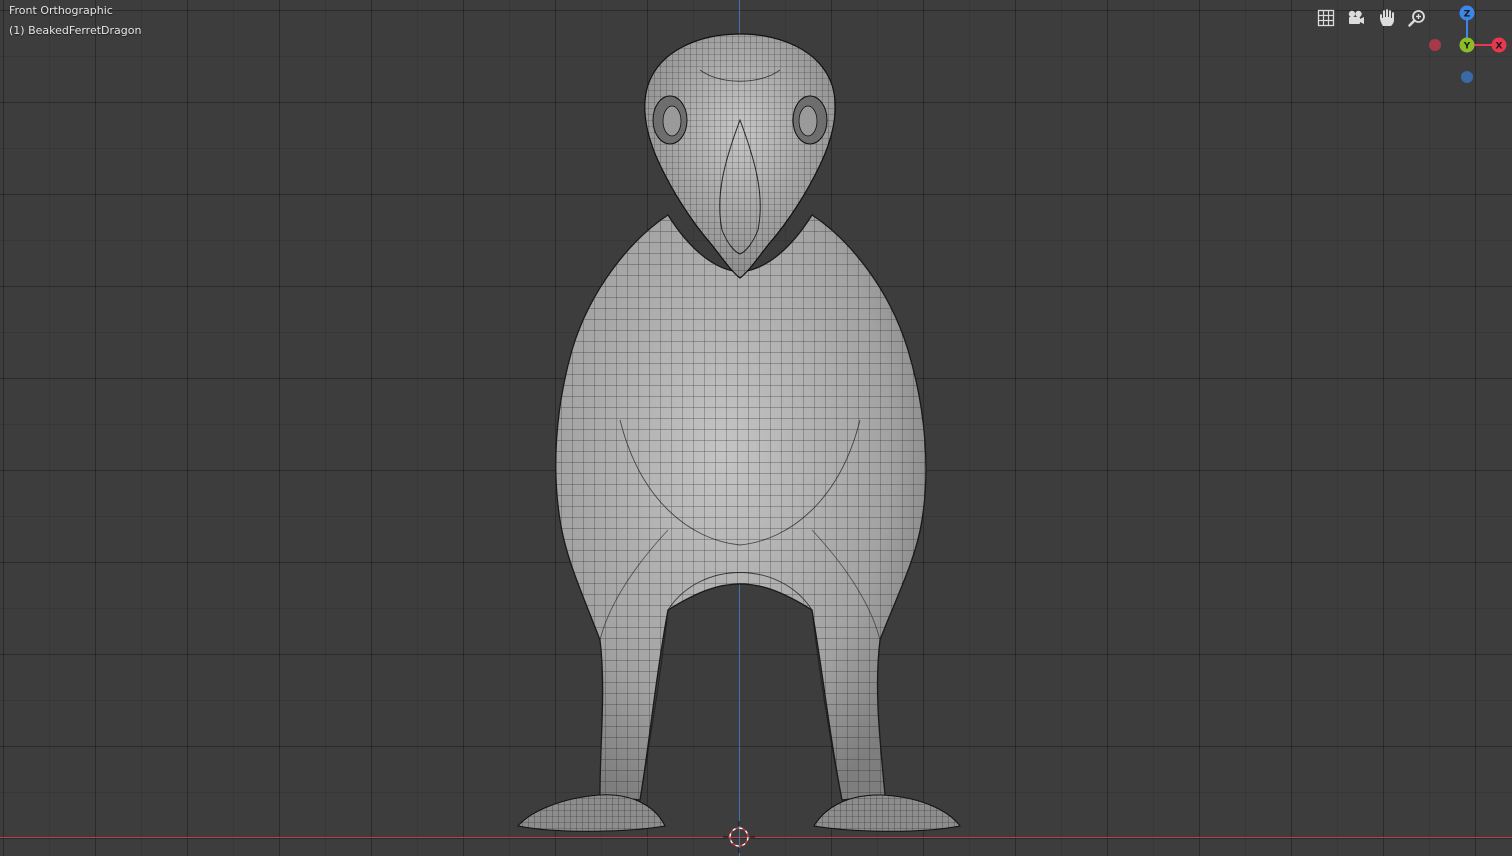 Image resolution: width=1512 pixels, height=856 pixels. I want to click on gizmo-neg-x-handle, so click(1435, 45).